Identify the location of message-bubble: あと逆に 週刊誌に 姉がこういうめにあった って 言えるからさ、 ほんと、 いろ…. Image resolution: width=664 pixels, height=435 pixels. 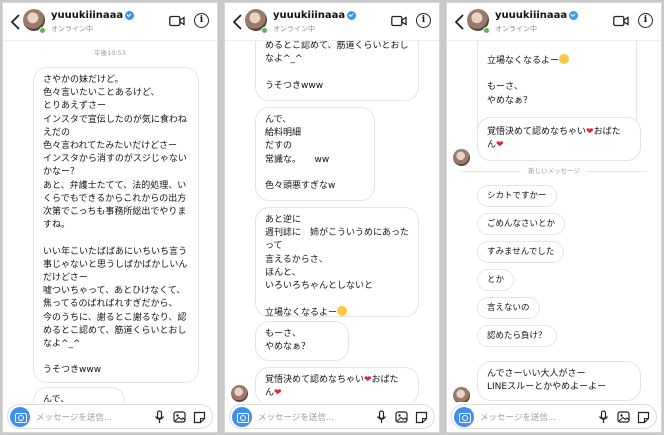
(337, 262).